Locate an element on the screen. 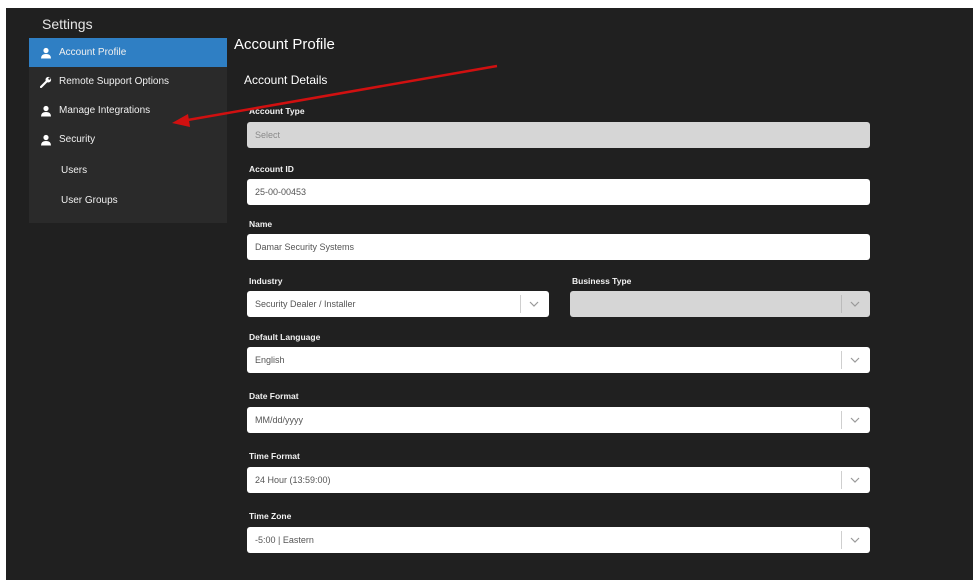  time-format-value: 24 Hour (13:59:00) is located at coordinates (293, 480).